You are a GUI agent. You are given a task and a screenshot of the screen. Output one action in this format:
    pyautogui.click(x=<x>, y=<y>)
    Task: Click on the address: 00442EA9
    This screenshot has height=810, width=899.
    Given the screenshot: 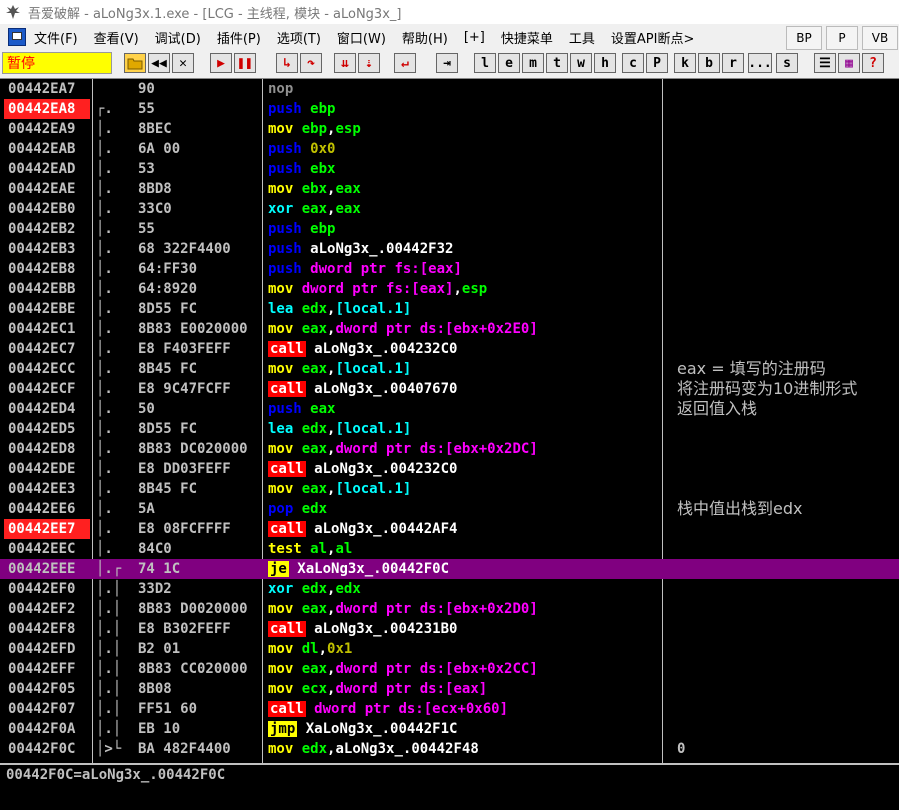 What is the action you would take?
    pyautogui.click(x=47, y=129)
    